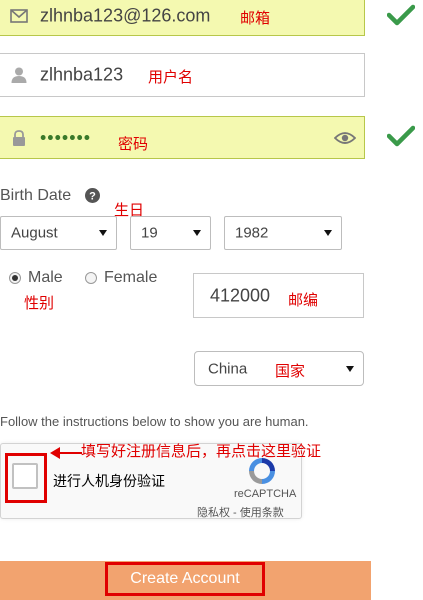 The width and height of the screenshot is (423, 600). What do you see at coordinates (109, 481) in the screenshot?
I see `recaptcha-label: 进行人机身份验证` at bounding box center [109, 481].